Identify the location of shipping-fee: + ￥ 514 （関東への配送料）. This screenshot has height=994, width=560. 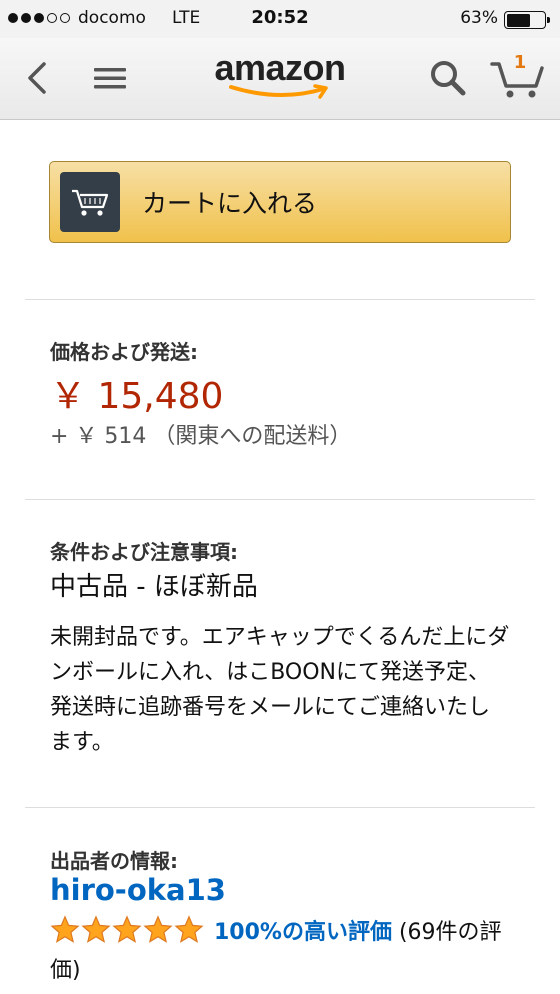
(201, 436).